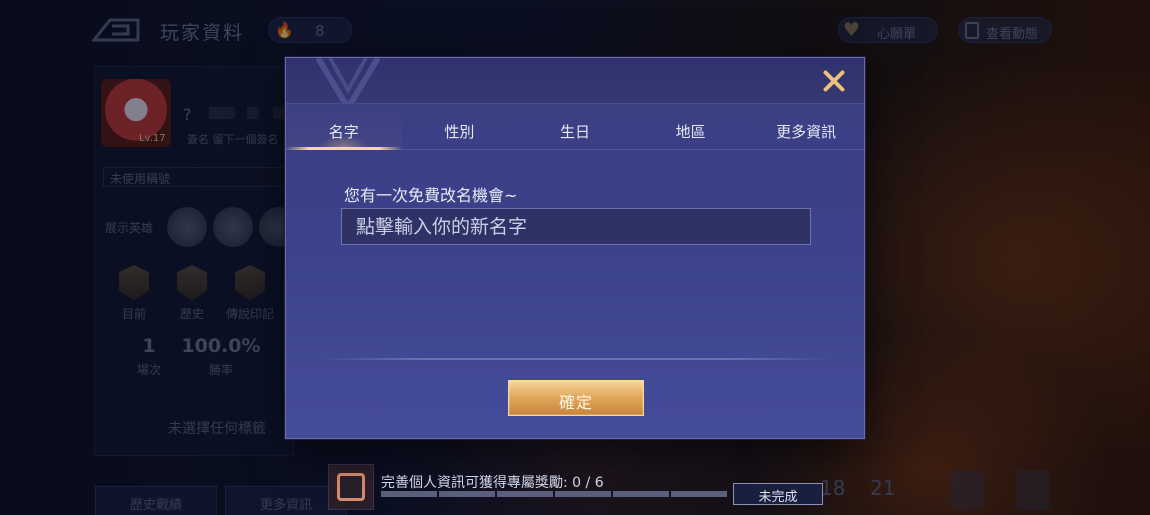 This screenshot has height=515, width=1150. What do you see at coordinates (351, 487) in the screenshot?
I see `reward-frame-icon` at bounding box center [351, 487].